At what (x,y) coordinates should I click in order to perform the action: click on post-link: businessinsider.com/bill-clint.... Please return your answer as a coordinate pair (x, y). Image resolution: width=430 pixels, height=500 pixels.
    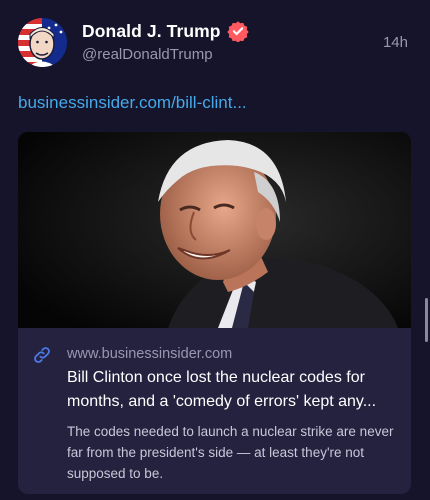
    Looking at the image, I should click on (132, 103).